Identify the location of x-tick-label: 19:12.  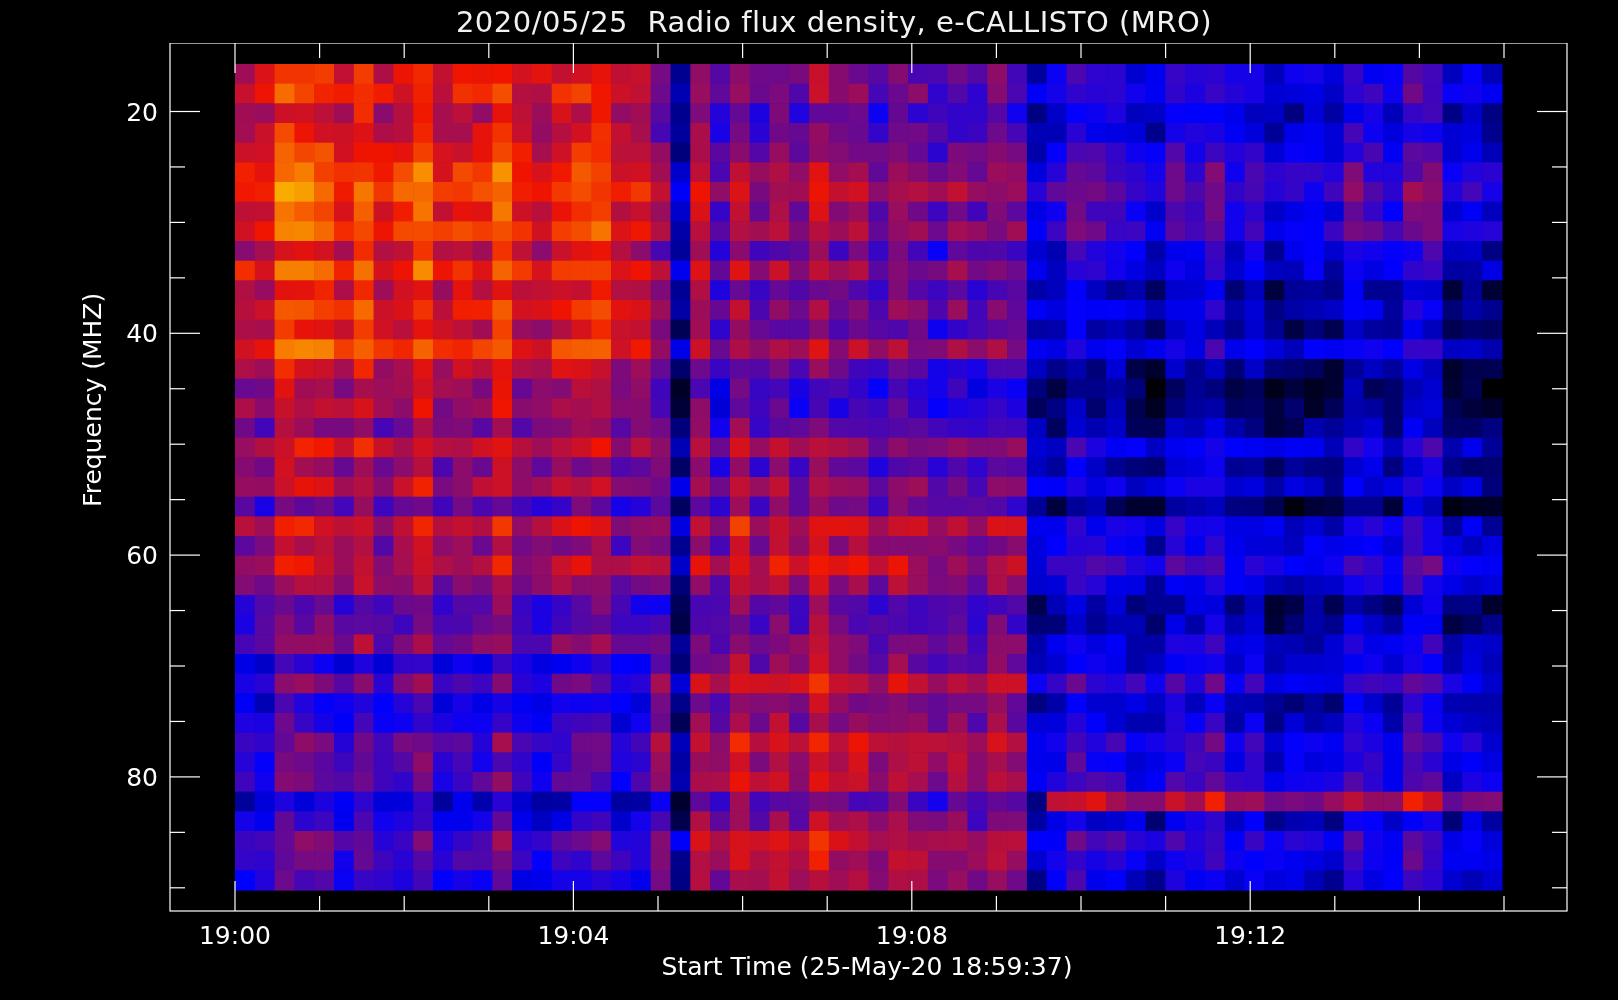
(1250, 935).